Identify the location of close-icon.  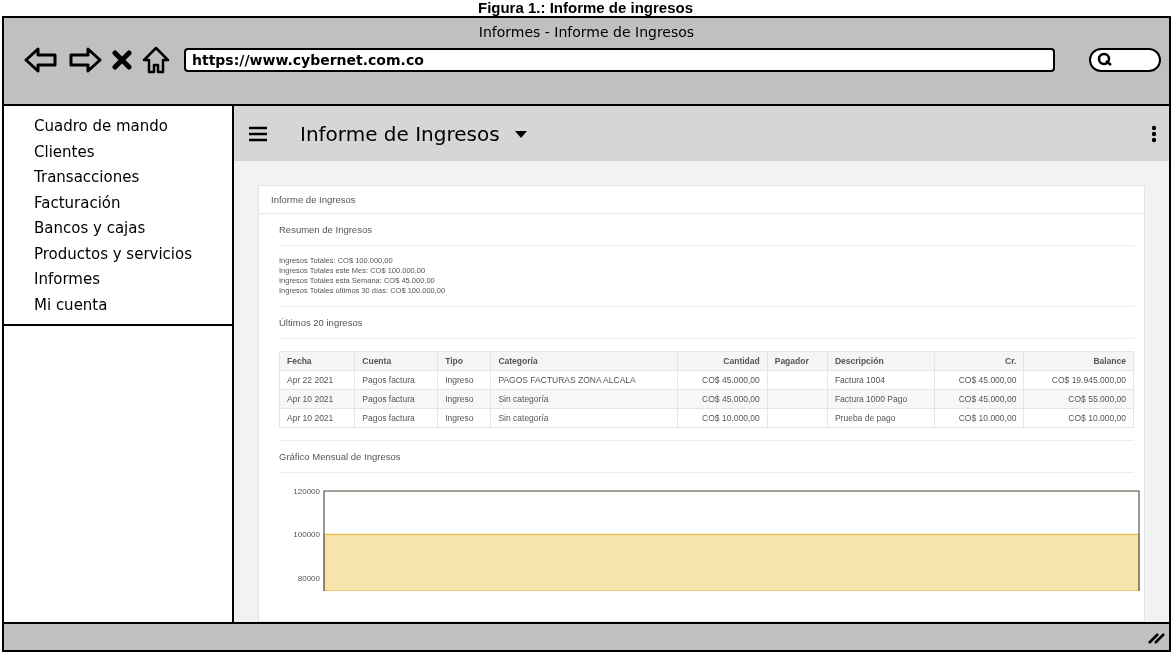
(122, 60).